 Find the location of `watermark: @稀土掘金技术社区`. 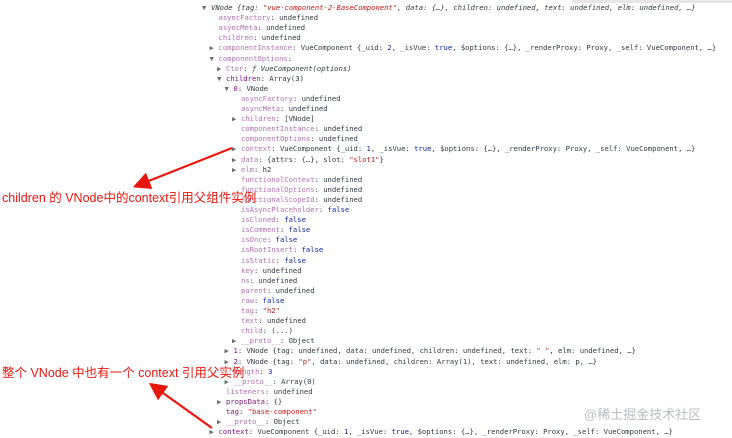

watermark: @稀土掘金技术社区 is located at coordinates (643, 414).